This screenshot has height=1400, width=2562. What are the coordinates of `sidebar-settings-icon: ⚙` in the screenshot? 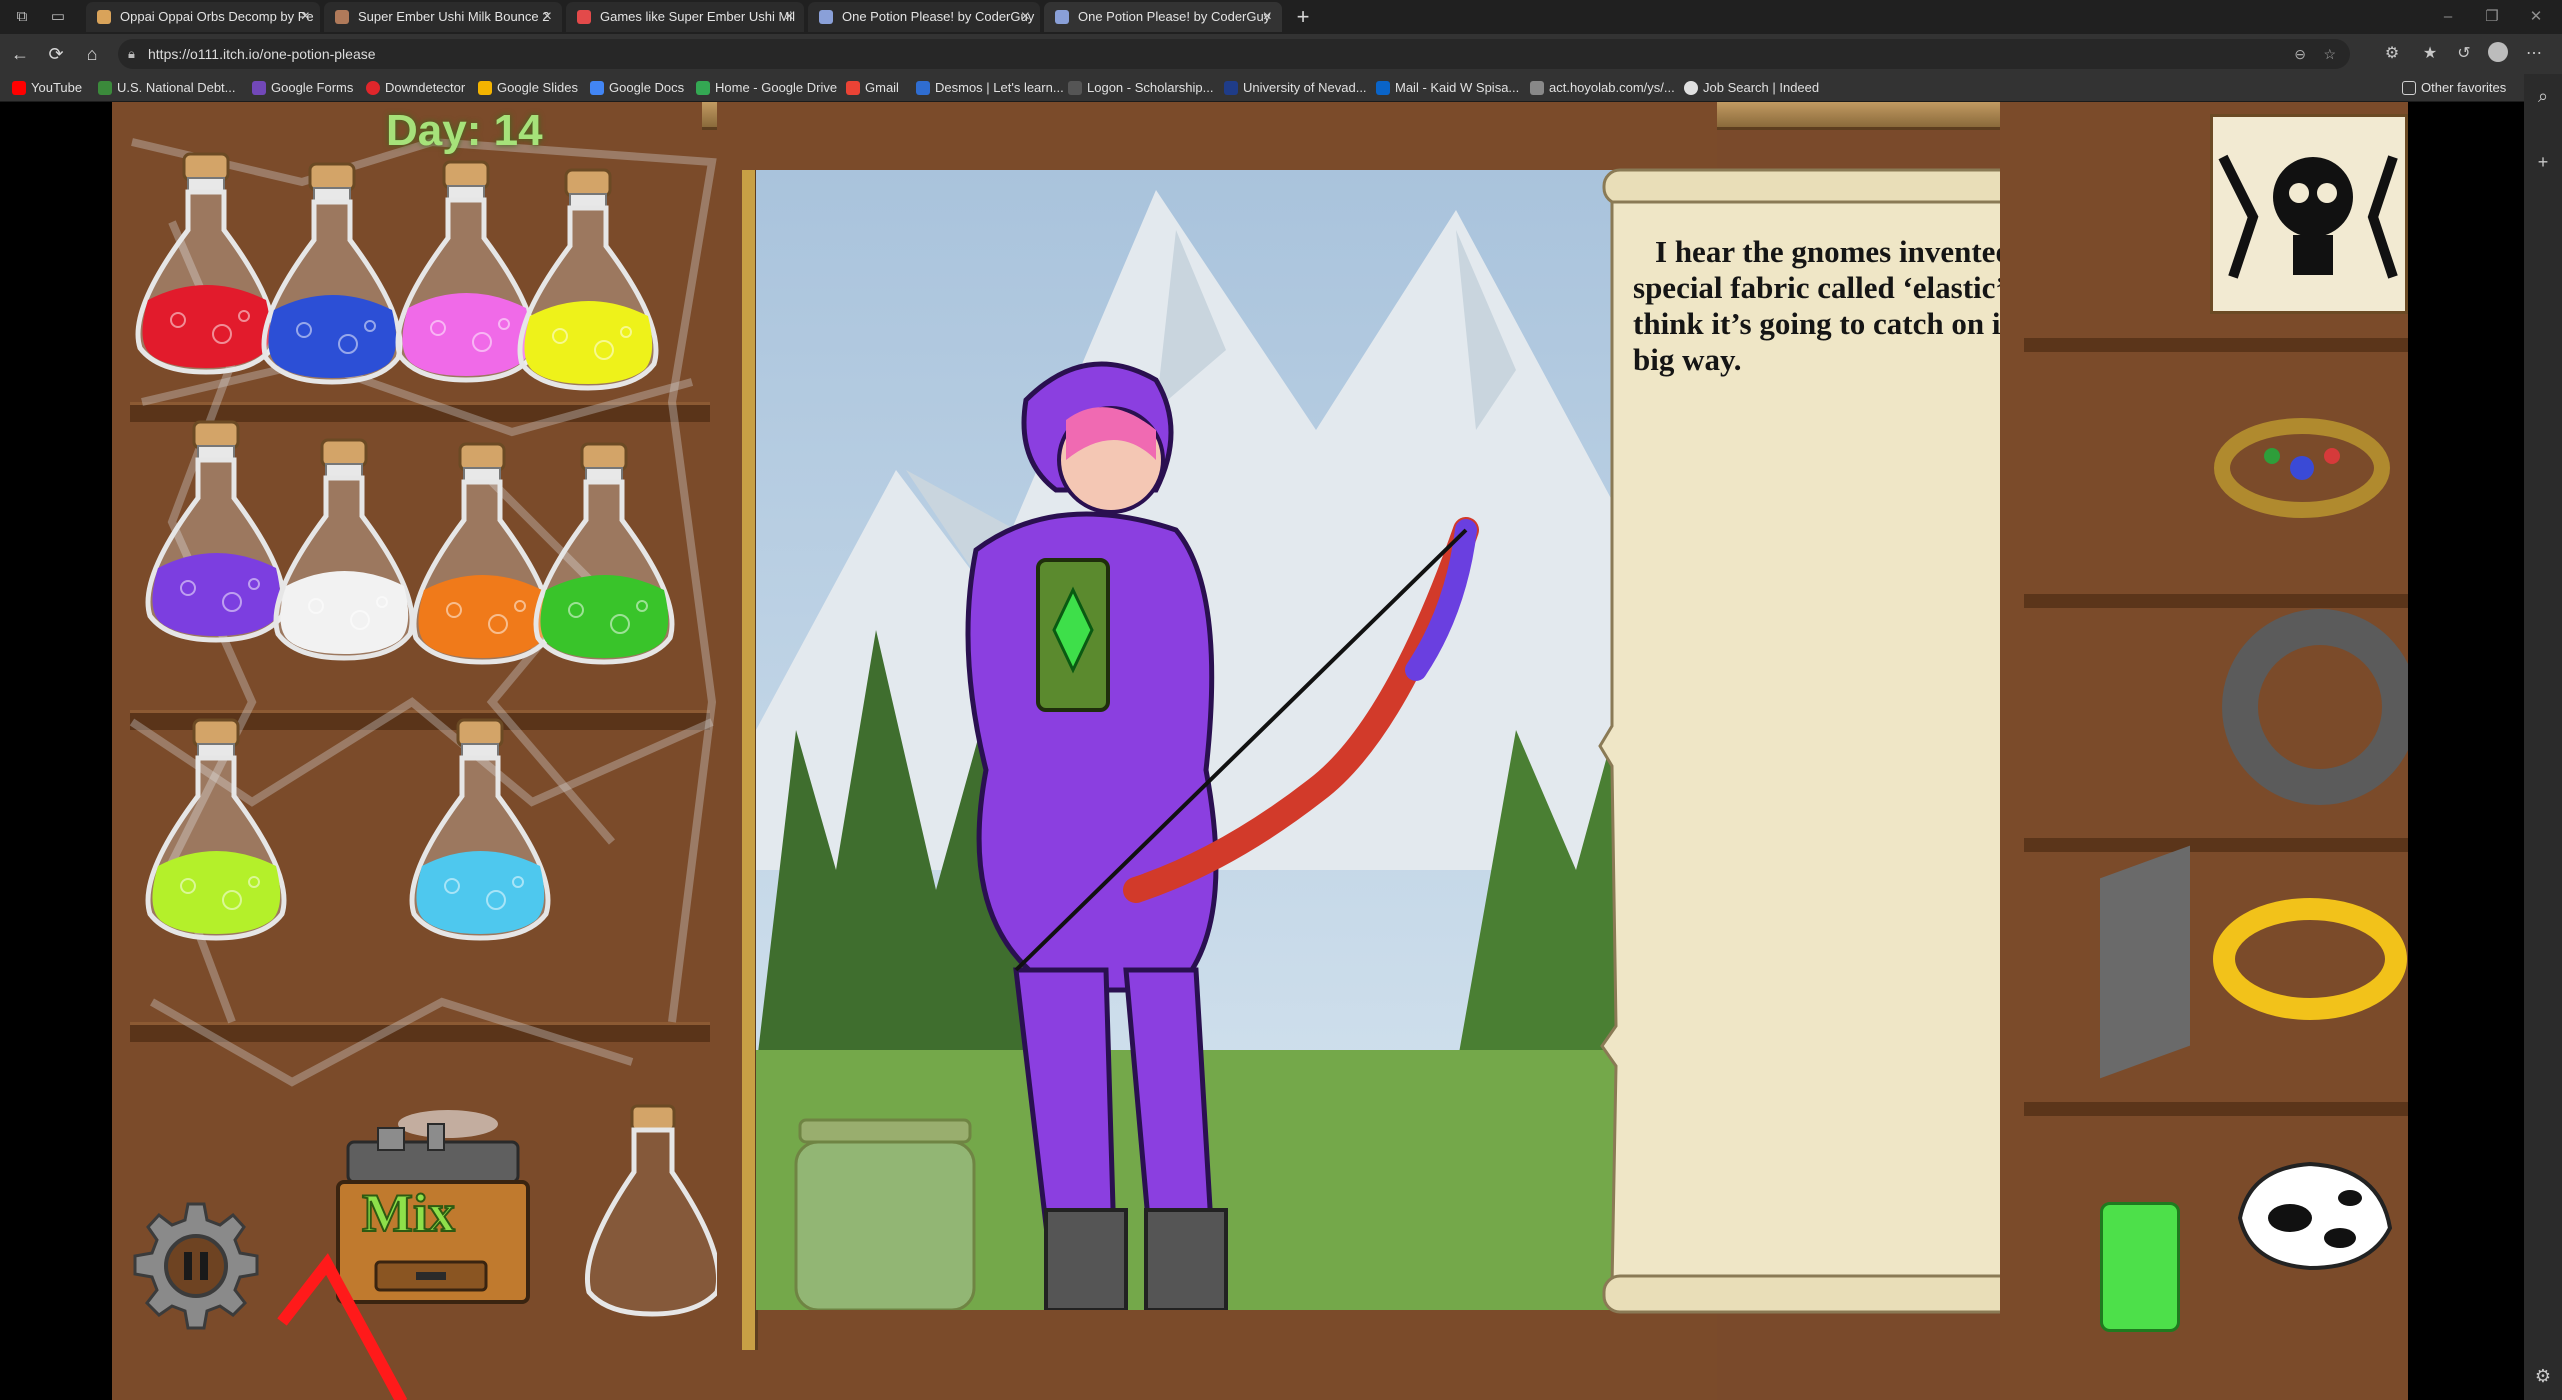 It's located at (2543, 1376).